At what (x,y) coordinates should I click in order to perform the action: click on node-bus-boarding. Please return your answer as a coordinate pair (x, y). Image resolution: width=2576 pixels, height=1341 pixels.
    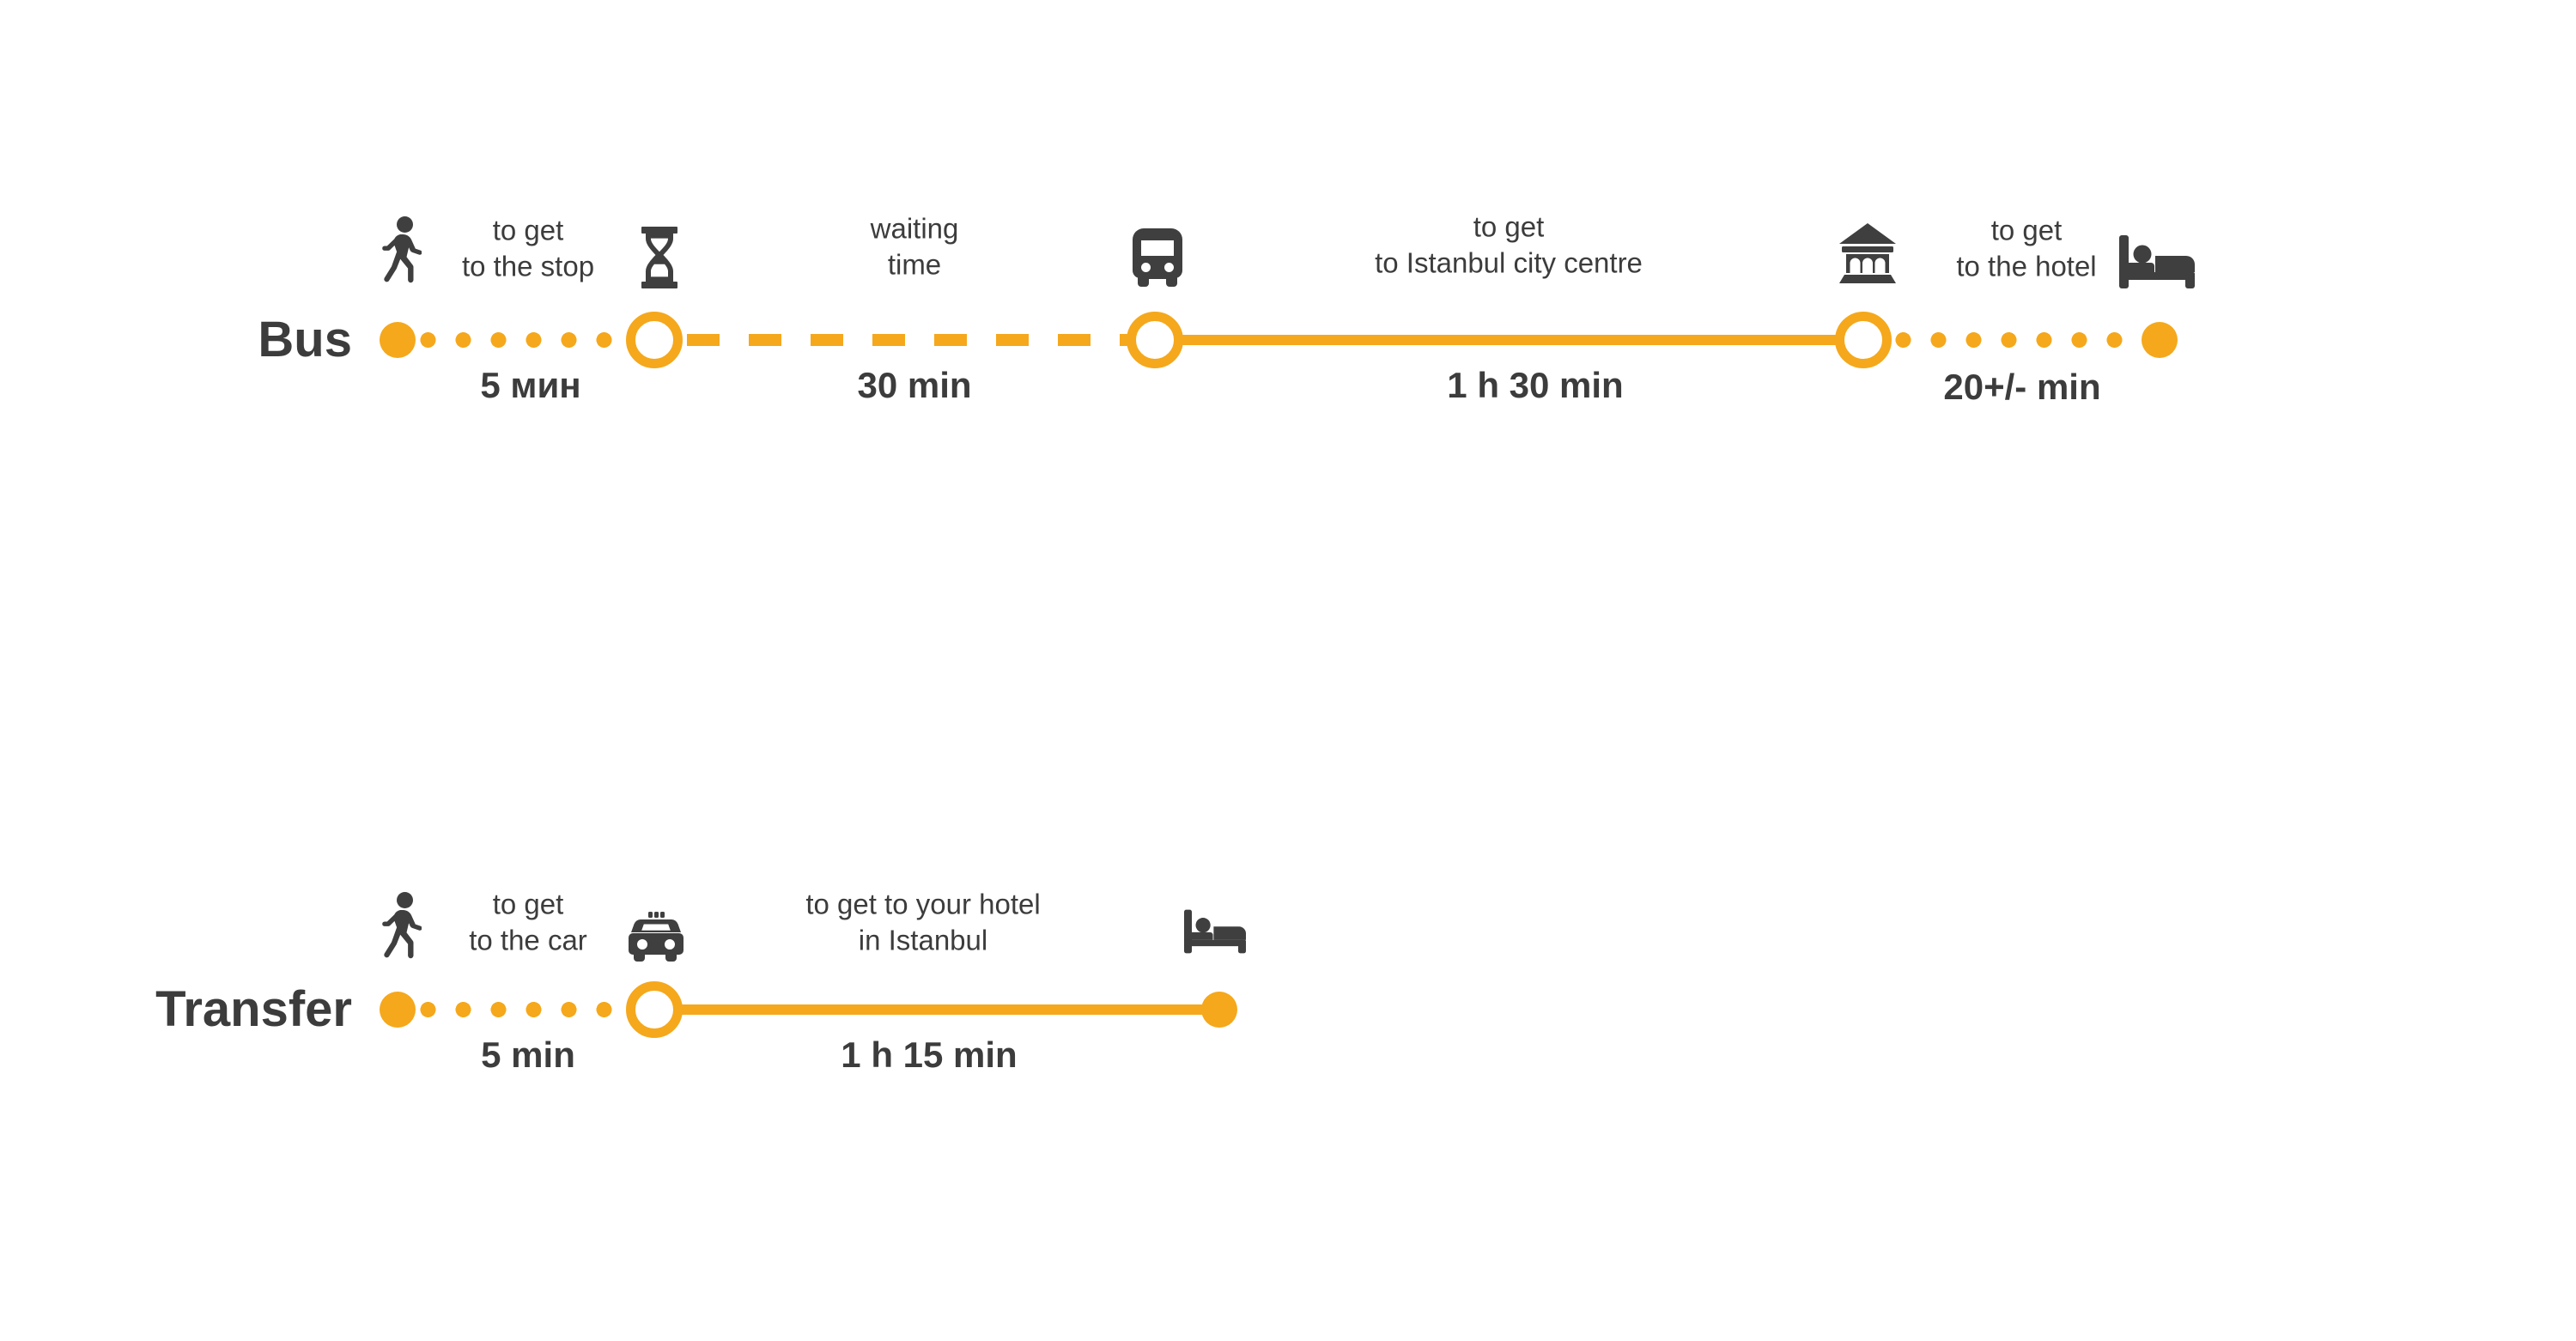
    Looking at the image, I should click on (1155, 340).